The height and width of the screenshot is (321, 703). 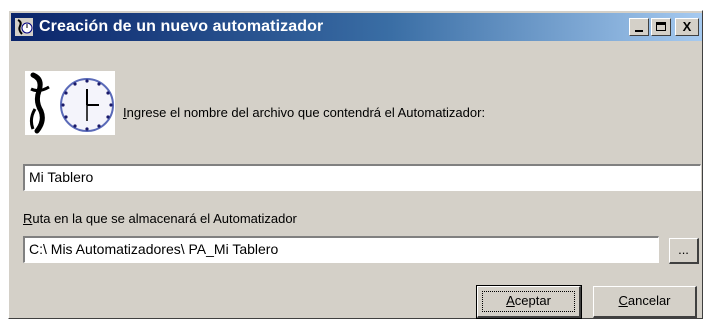 What do you see at coordinates (649, 300) in the screenshot?
I see `cancel-label-text: ancelar` at bounding box center [649, 300].